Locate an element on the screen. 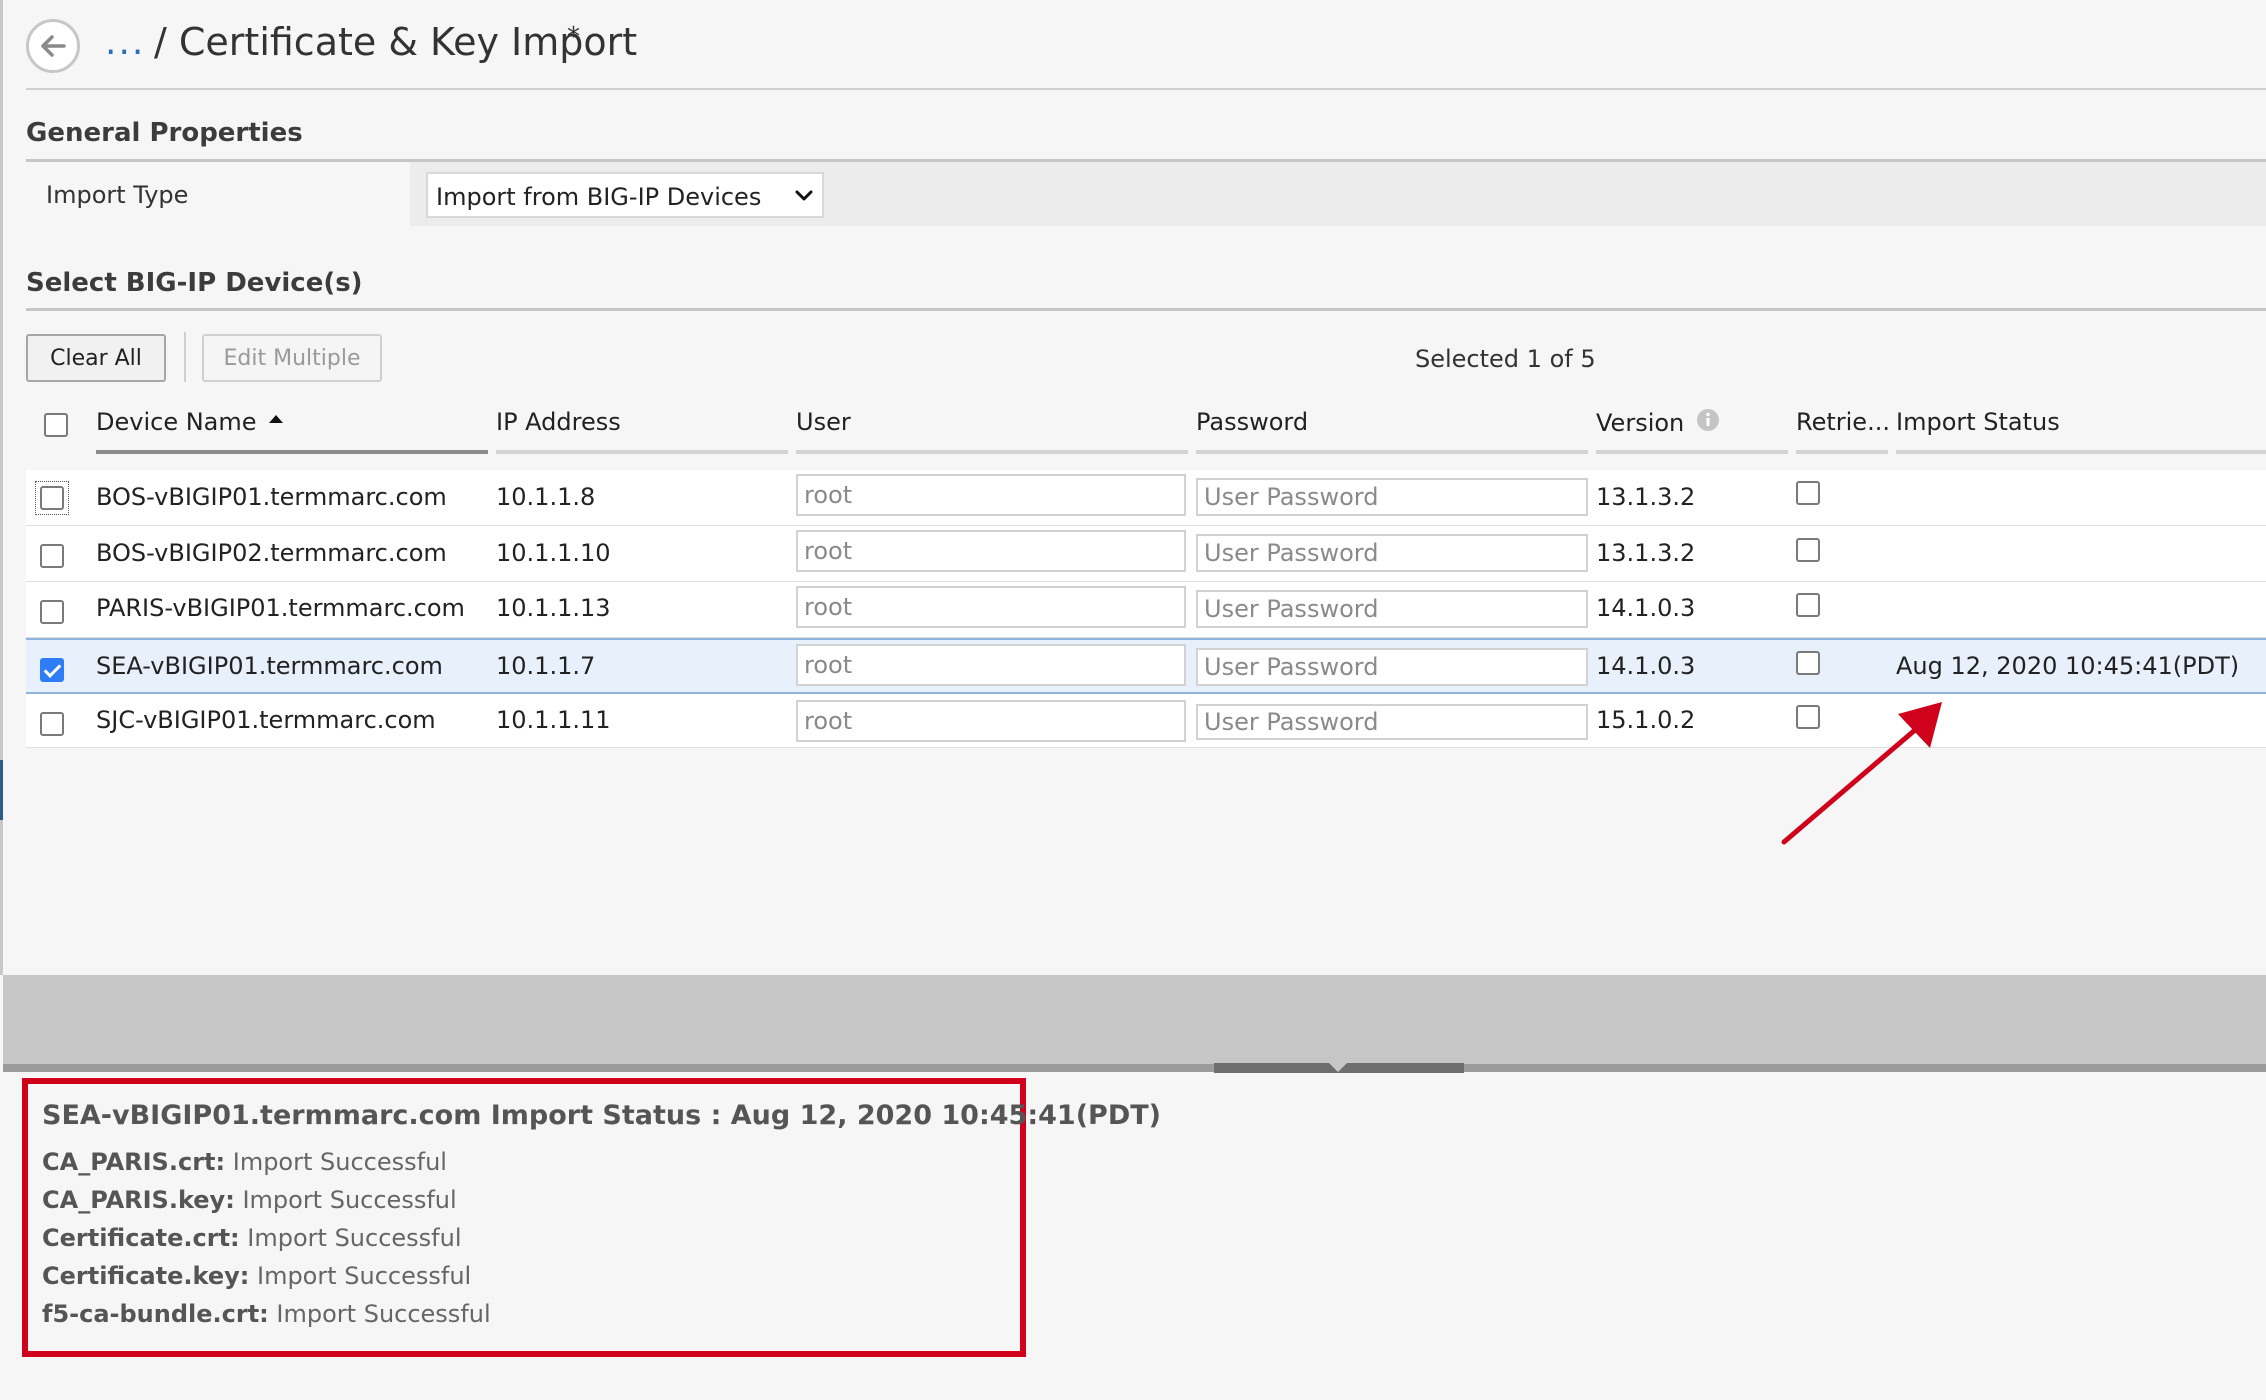  import-type-value: Import from BIG-IP Devices is located at coordinates (599, 197).